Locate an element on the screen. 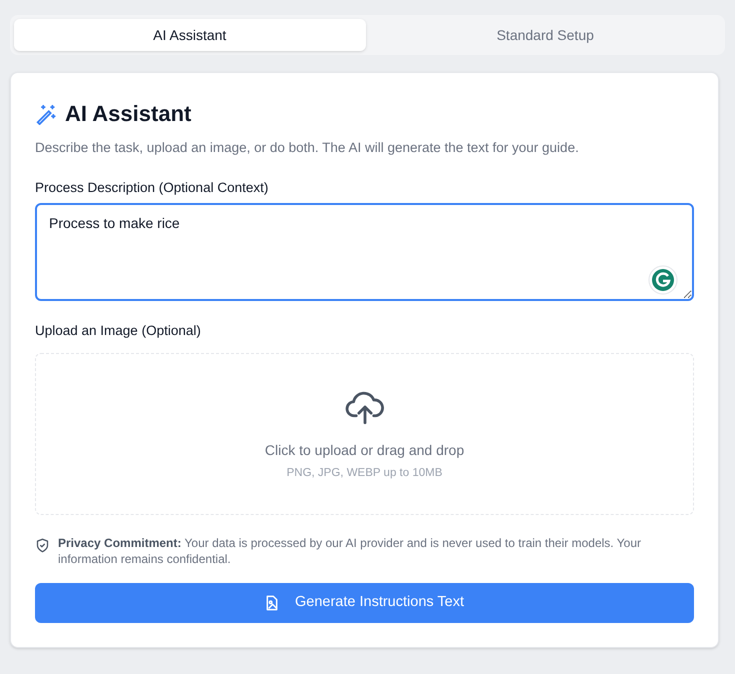 Image resolution: width=735 pixels, height=674 pixels. card-title: AI Assistant is located at coordinates (128, 114).